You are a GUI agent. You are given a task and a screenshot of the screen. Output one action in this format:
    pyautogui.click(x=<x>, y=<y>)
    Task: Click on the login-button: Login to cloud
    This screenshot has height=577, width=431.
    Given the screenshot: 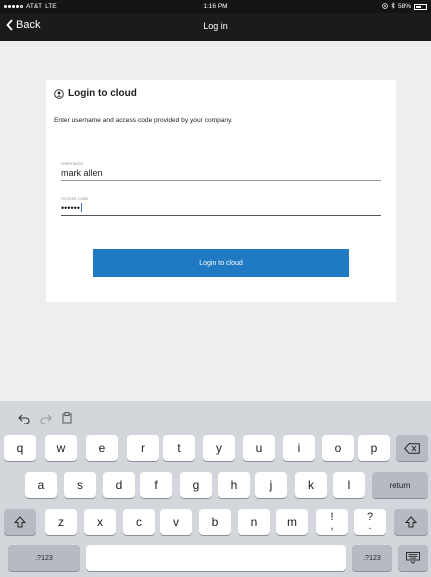 What is the action you would take?
    pyautogui.click(x=221, y=263)
    